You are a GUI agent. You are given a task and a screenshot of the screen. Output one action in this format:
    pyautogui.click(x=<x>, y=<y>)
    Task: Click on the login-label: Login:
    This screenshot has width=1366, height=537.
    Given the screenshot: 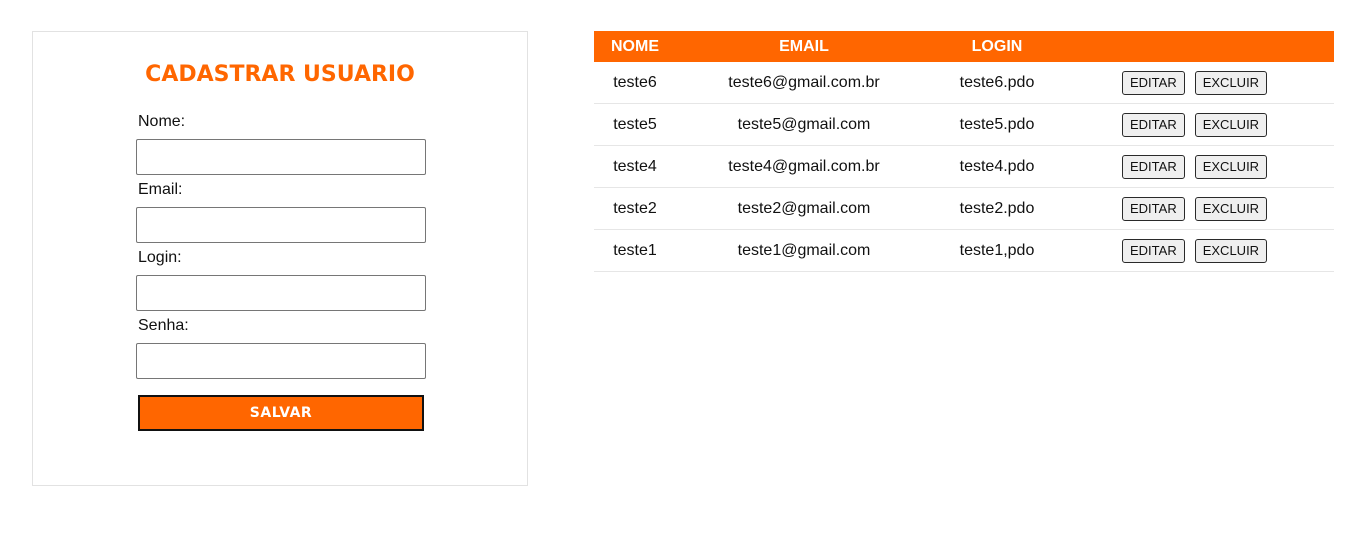 What is the action you would take?
    pyautogui.click(x=160, y=257)
    